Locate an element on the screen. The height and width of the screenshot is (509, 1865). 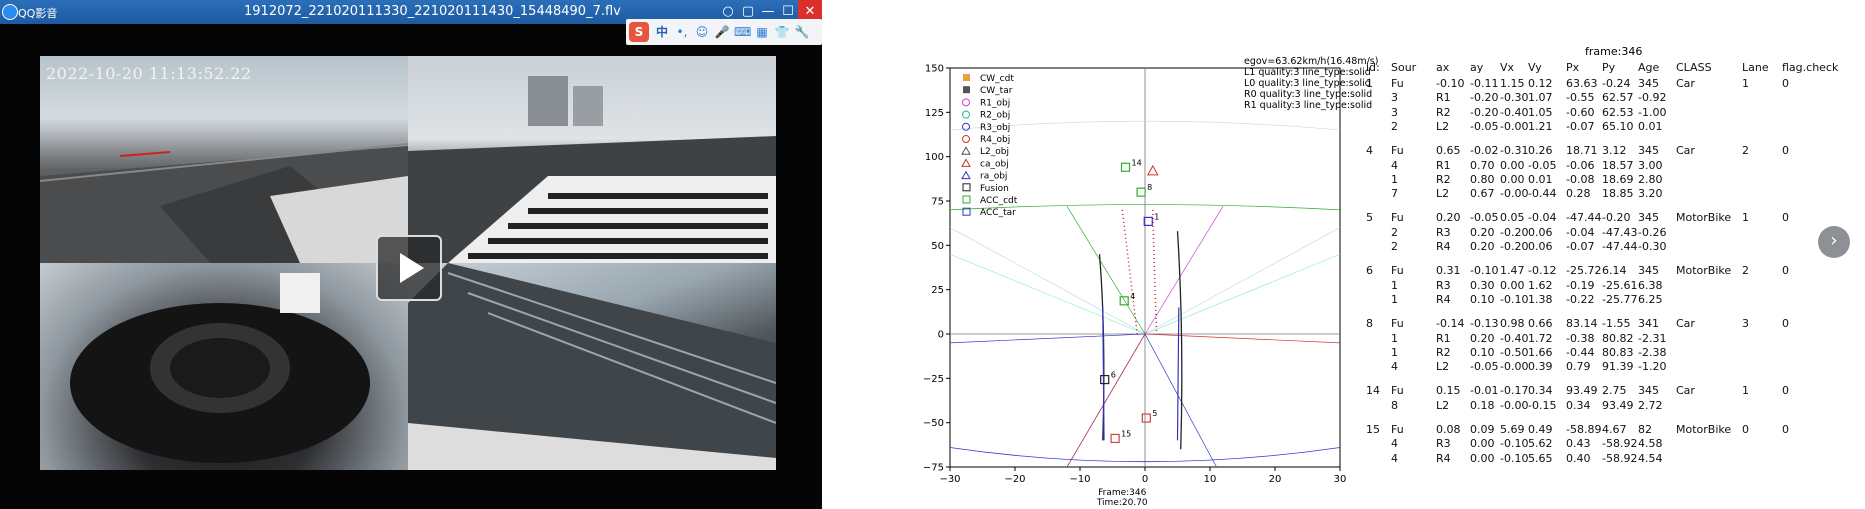
table-cell: -47.44 is located at coordinates (1620, 246).